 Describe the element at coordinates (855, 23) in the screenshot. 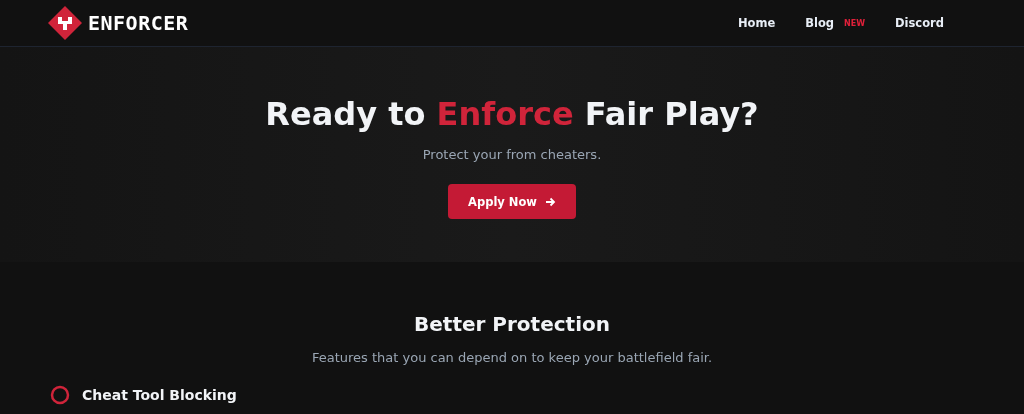

I see `new-label: NEW` at that location.